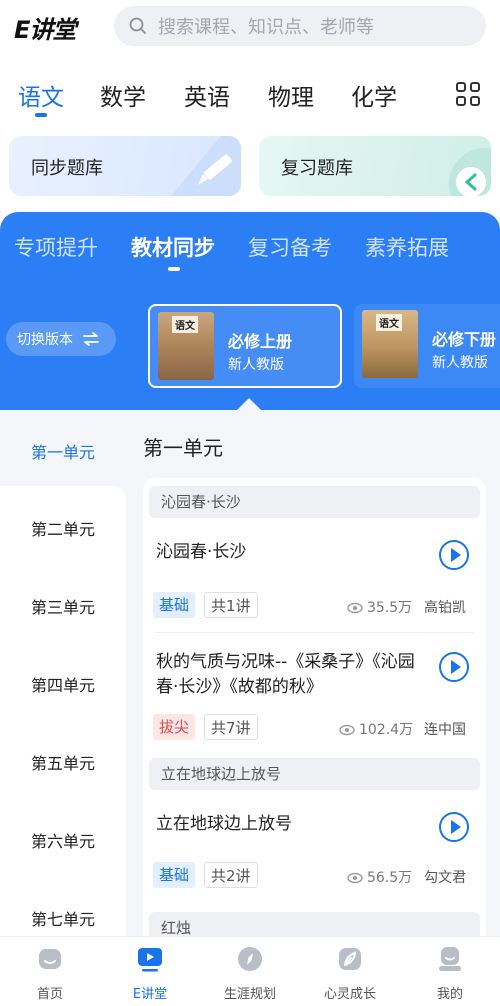 The image size is (500, 1006). I want to click on video-play-icon, so click(150, 960).